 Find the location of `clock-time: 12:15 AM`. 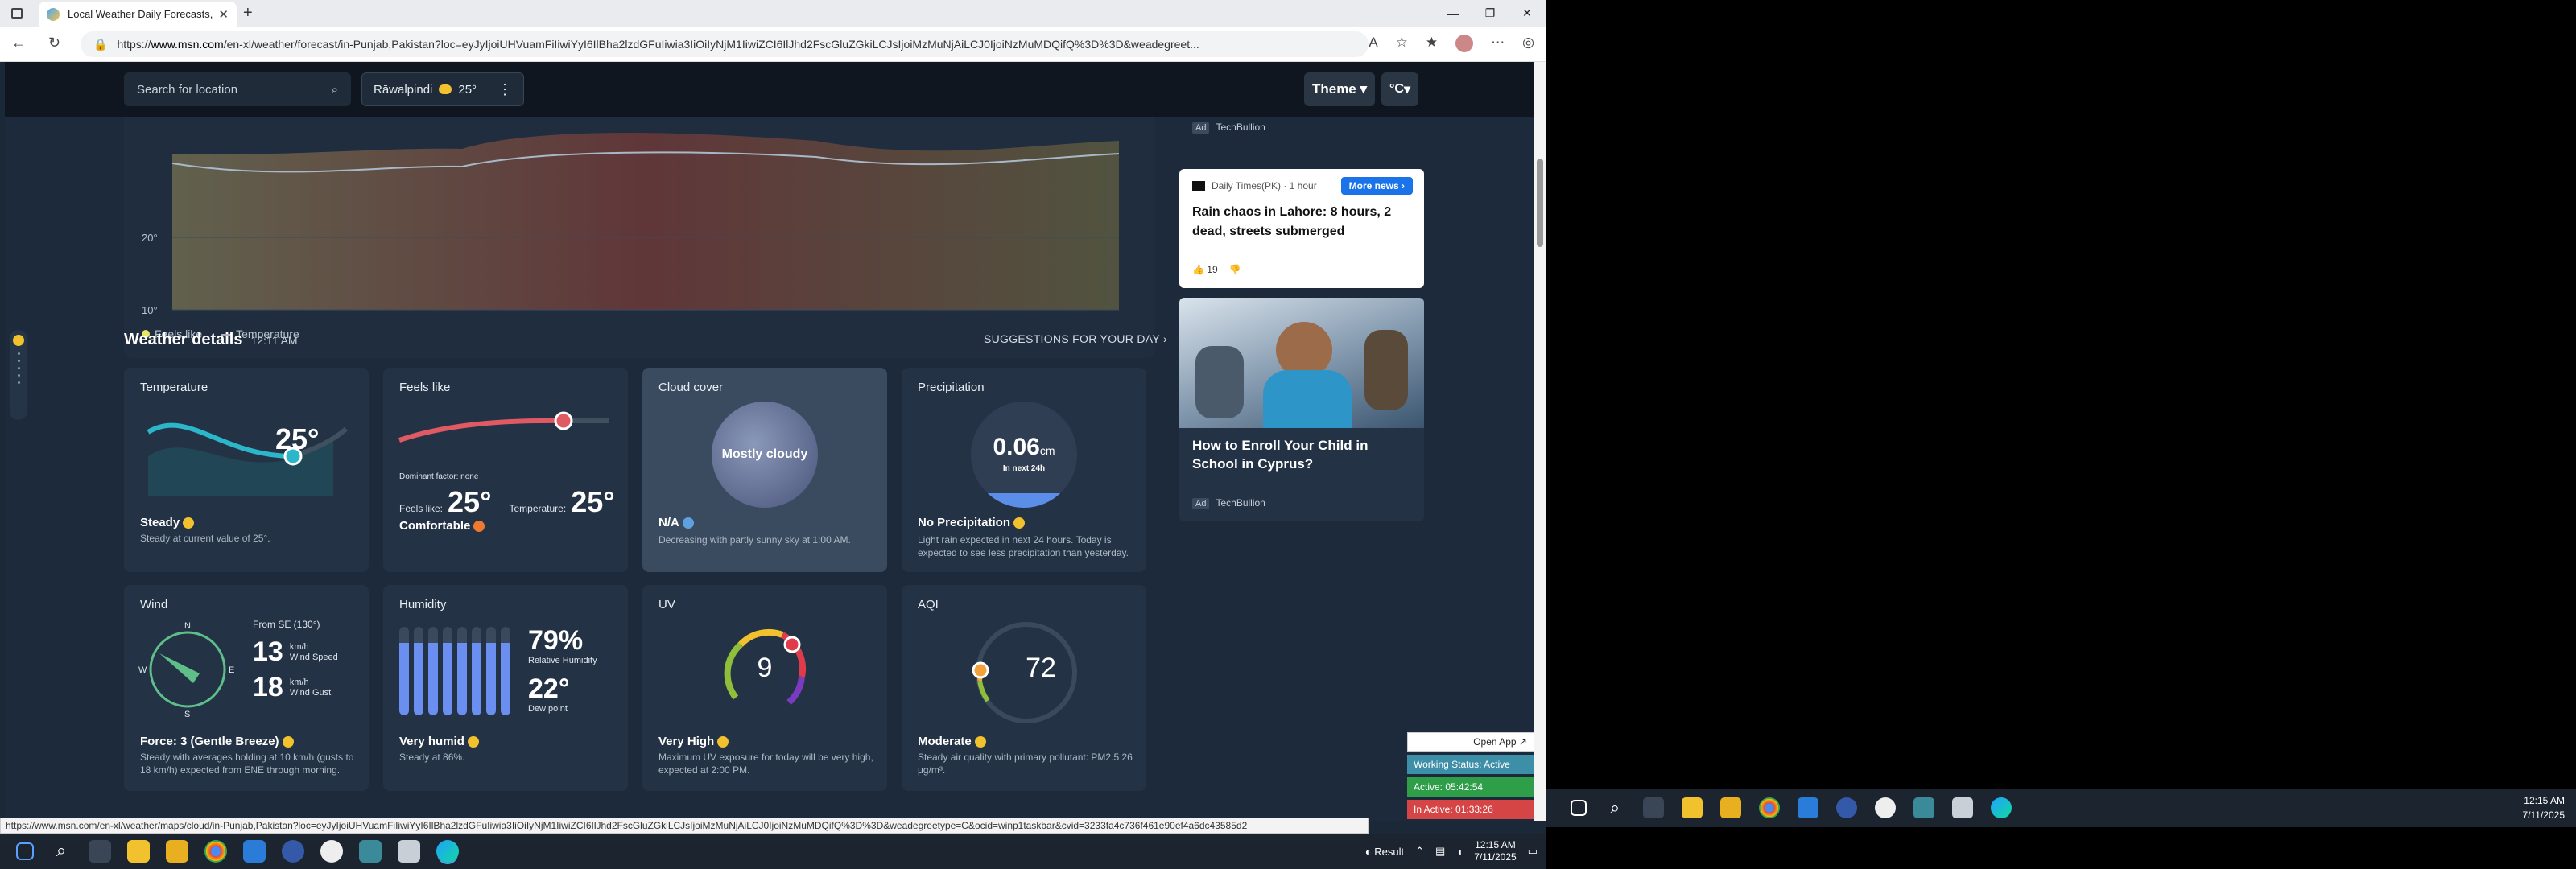

clock-time: 12:15 AM is located at coordinates (1495, 845).